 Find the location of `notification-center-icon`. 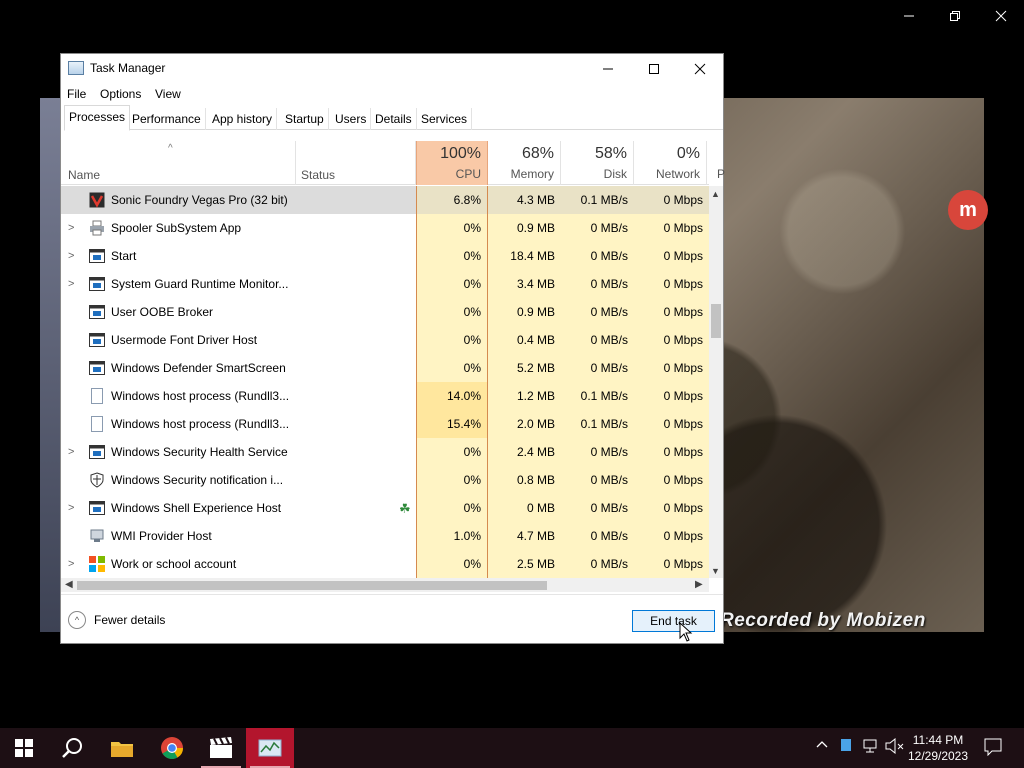

notification-center-icon is located at coordinates (993, 748).